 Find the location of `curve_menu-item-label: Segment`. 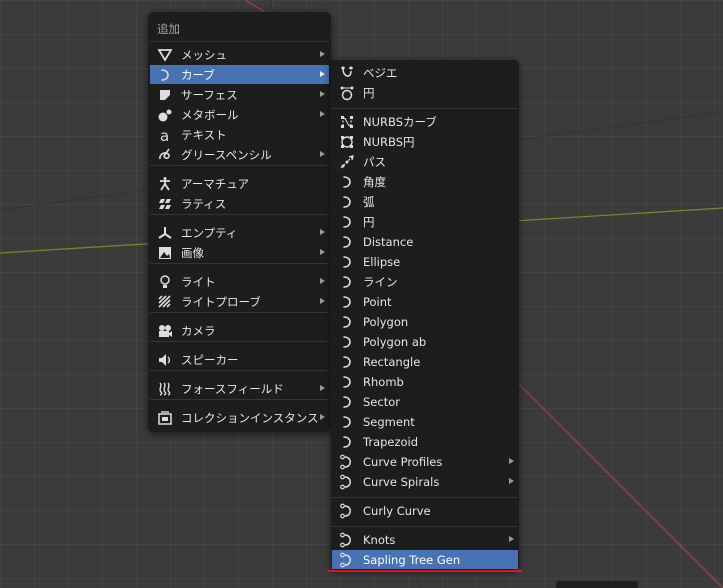

curve_menu-item-label: Segment is located at coordinates (389, 421).